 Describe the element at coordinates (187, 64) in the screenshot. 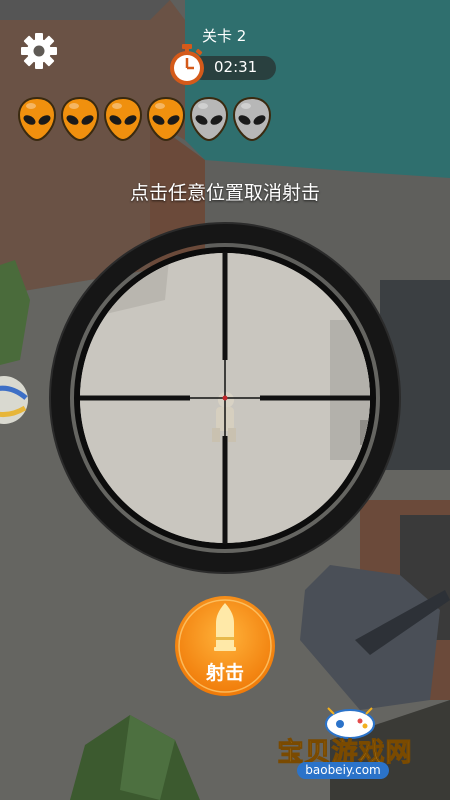

I see `stopwatch-icon` at that location.